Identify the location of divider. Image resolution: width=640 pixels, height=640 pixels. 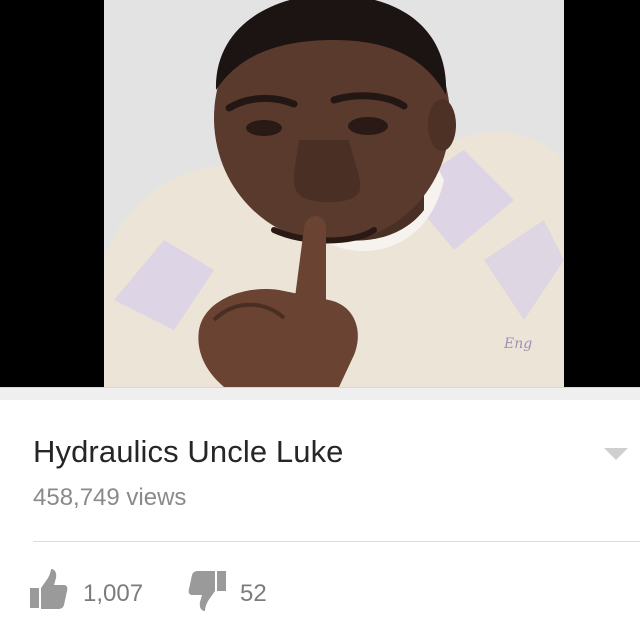
(336, 541).